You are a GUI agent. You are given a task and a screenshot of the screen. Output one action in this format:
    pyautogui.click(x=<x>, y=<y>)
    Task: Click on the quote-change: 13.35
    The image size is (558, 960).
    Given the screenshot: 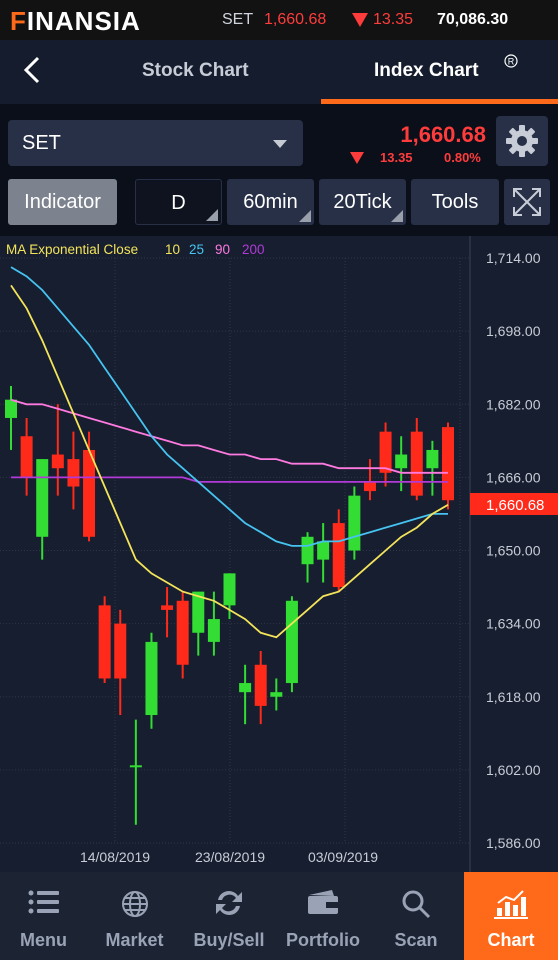 What is the action you would take?
    pyautogui.click(x=396, y=157)
    